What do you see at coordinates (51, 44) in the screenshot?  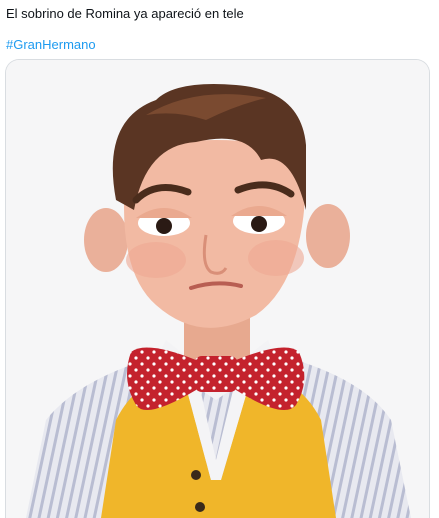 I see `hashtag-link: #GranHermano` at bounding box center [51, 44].